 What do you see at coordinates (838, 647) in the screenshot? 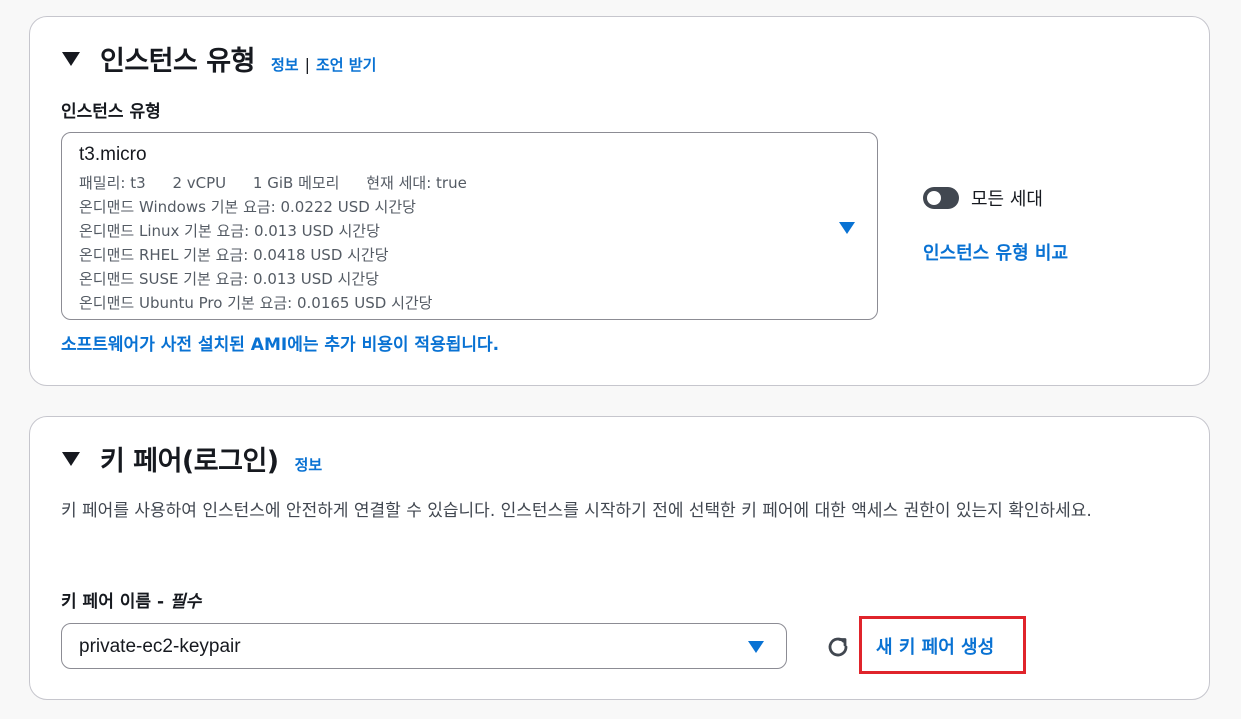
I see `refresh-icon` at bounding box center [838, 647].